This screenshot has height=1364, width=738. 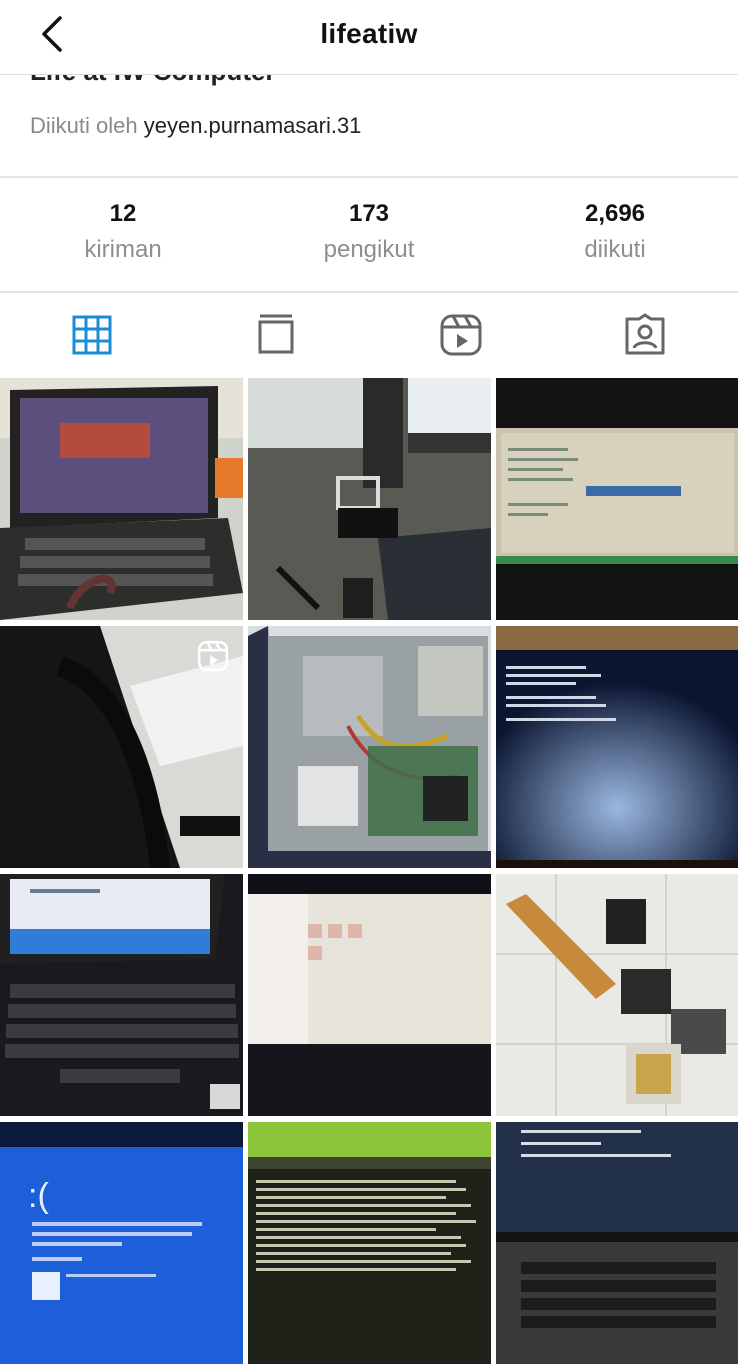 I want to click on tab-feed, so click(x=276, y=335).